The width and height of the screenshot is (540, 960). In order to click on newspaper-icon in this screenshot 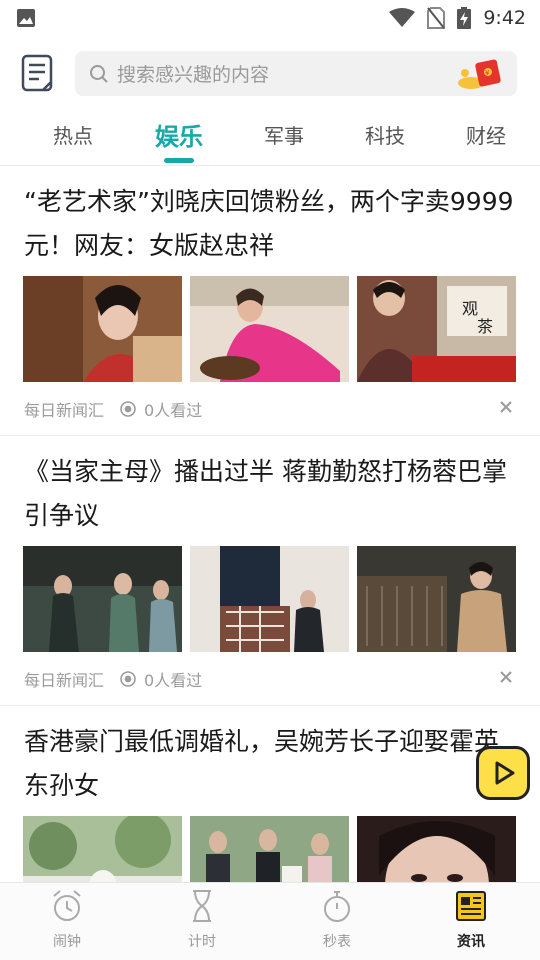, I will do `click(471, 906)`.